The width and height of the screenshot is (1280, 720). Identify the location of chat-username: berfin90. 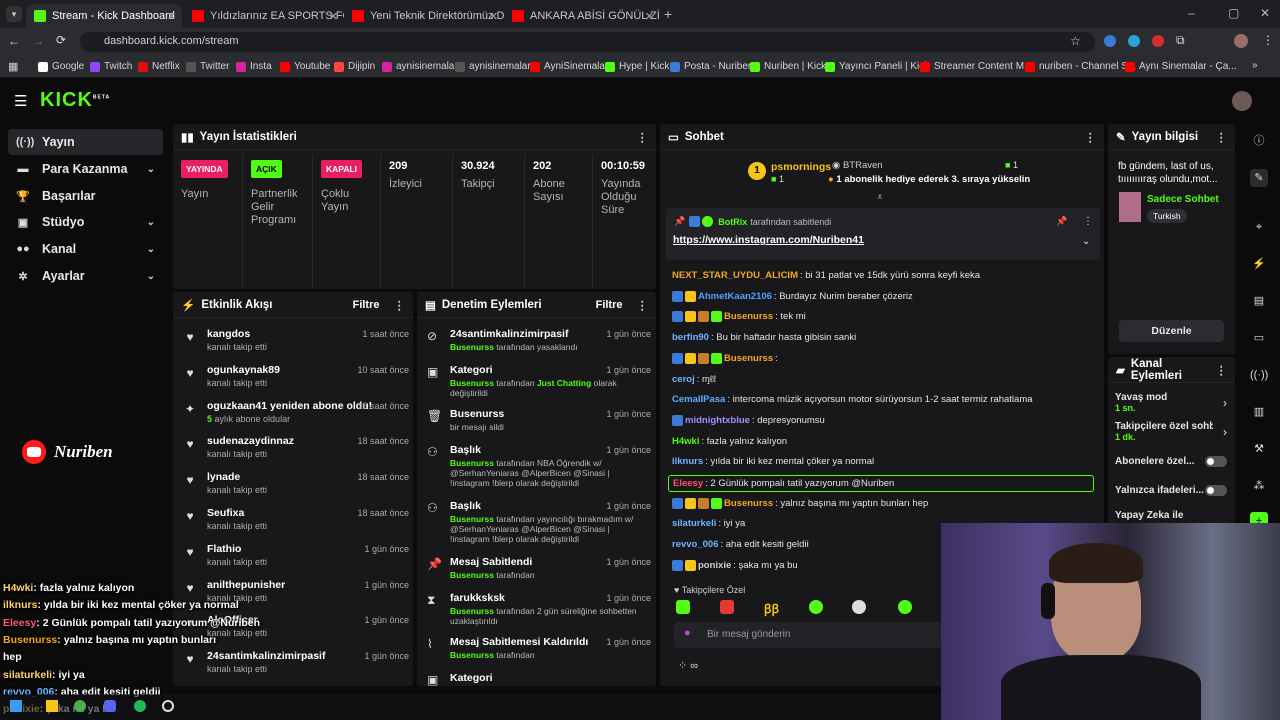
(690, 337).